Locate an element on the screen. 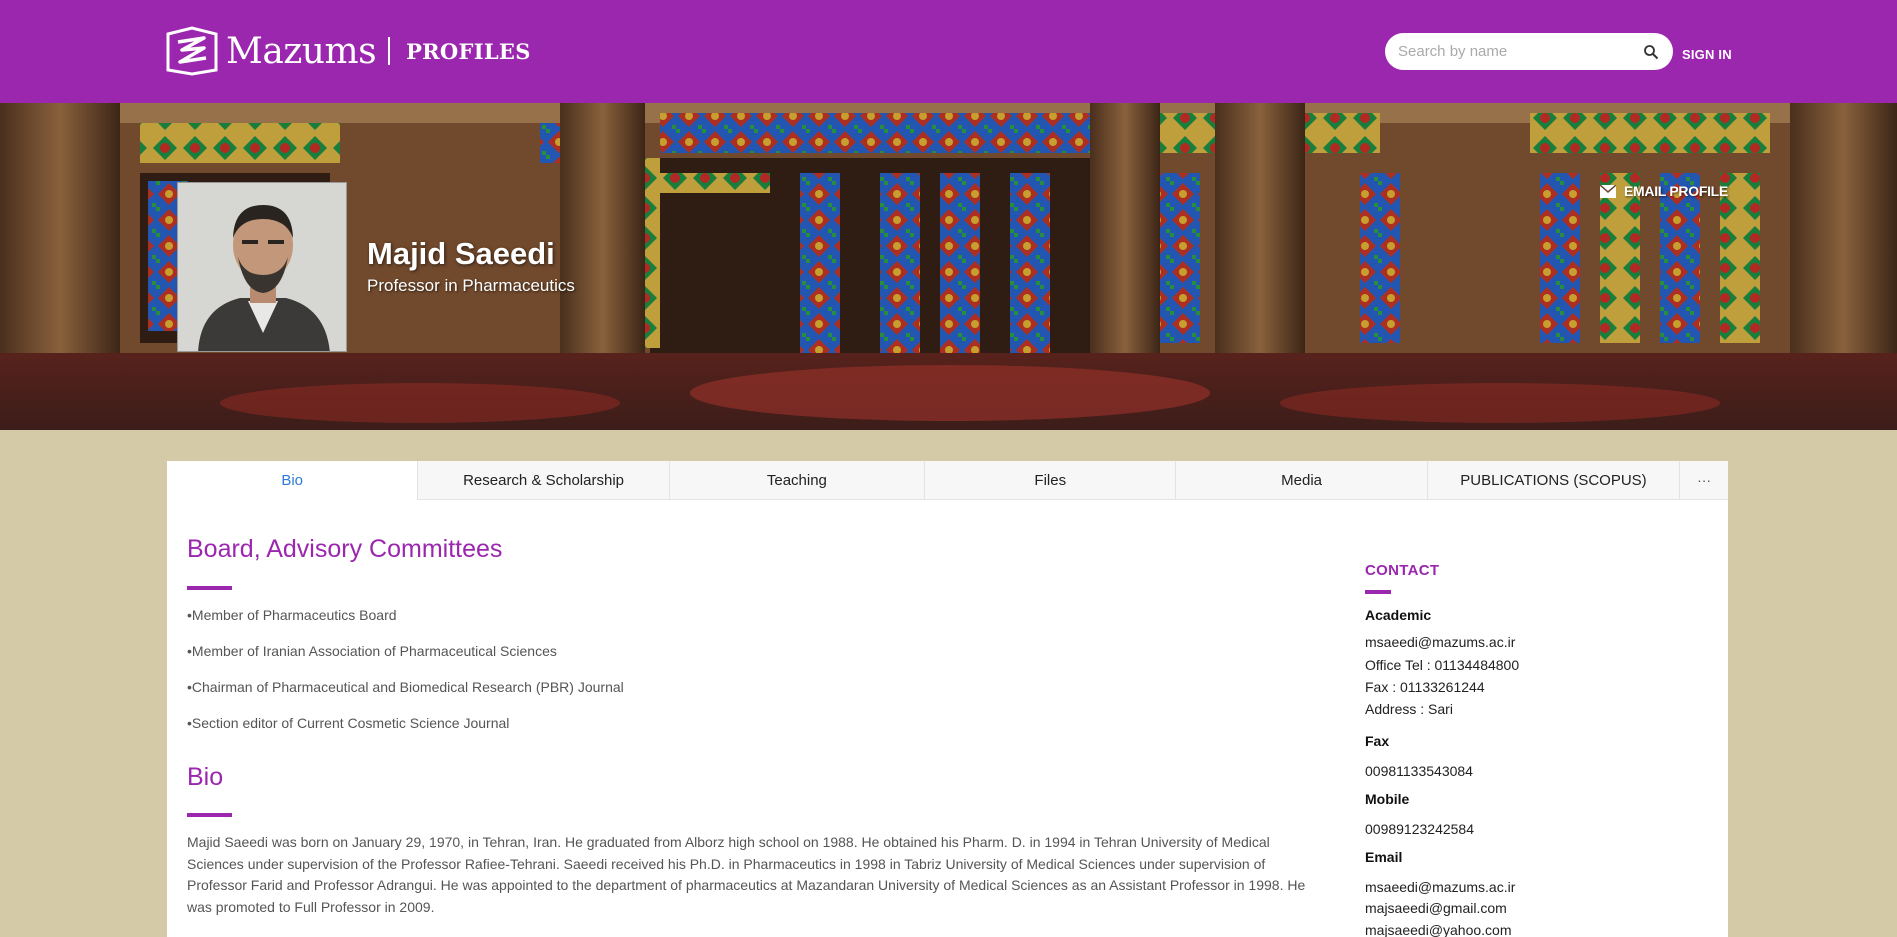  top-header: Mazums PROFILES SIGN IN is located at coordinates (948, 51).